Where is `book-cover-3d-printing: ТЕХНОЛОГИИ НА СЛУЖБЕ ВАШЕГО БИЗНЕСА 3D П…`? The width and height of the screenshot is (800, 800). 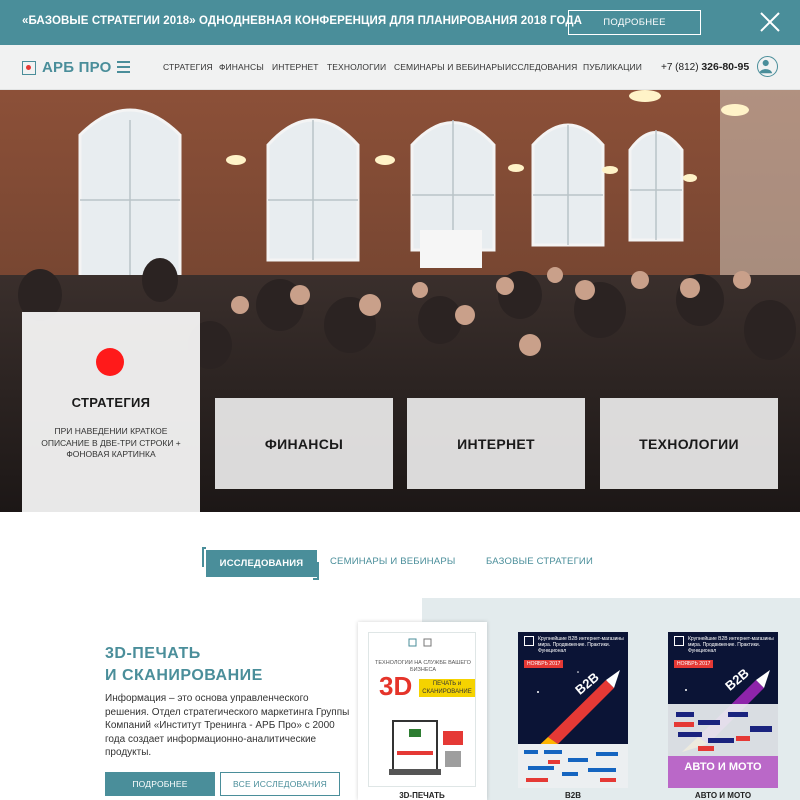 book-cover-3d-printing: ТЕХНОЛОГИИ НА СЛУЖБЕ ВАШЕГО БИЗНЕСА 3D П… is located at coordinates (422, 709).